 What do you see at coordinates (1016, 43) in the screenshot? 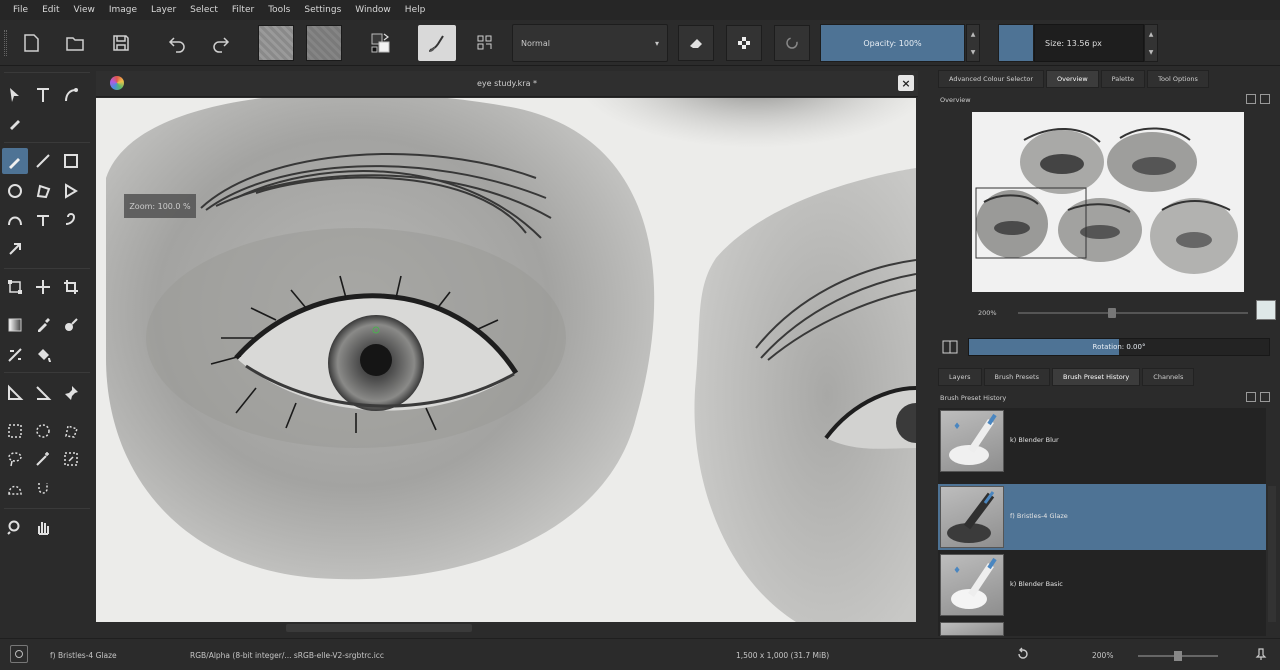
I see `size-slider-fill` at bounding box center [1016, 43].